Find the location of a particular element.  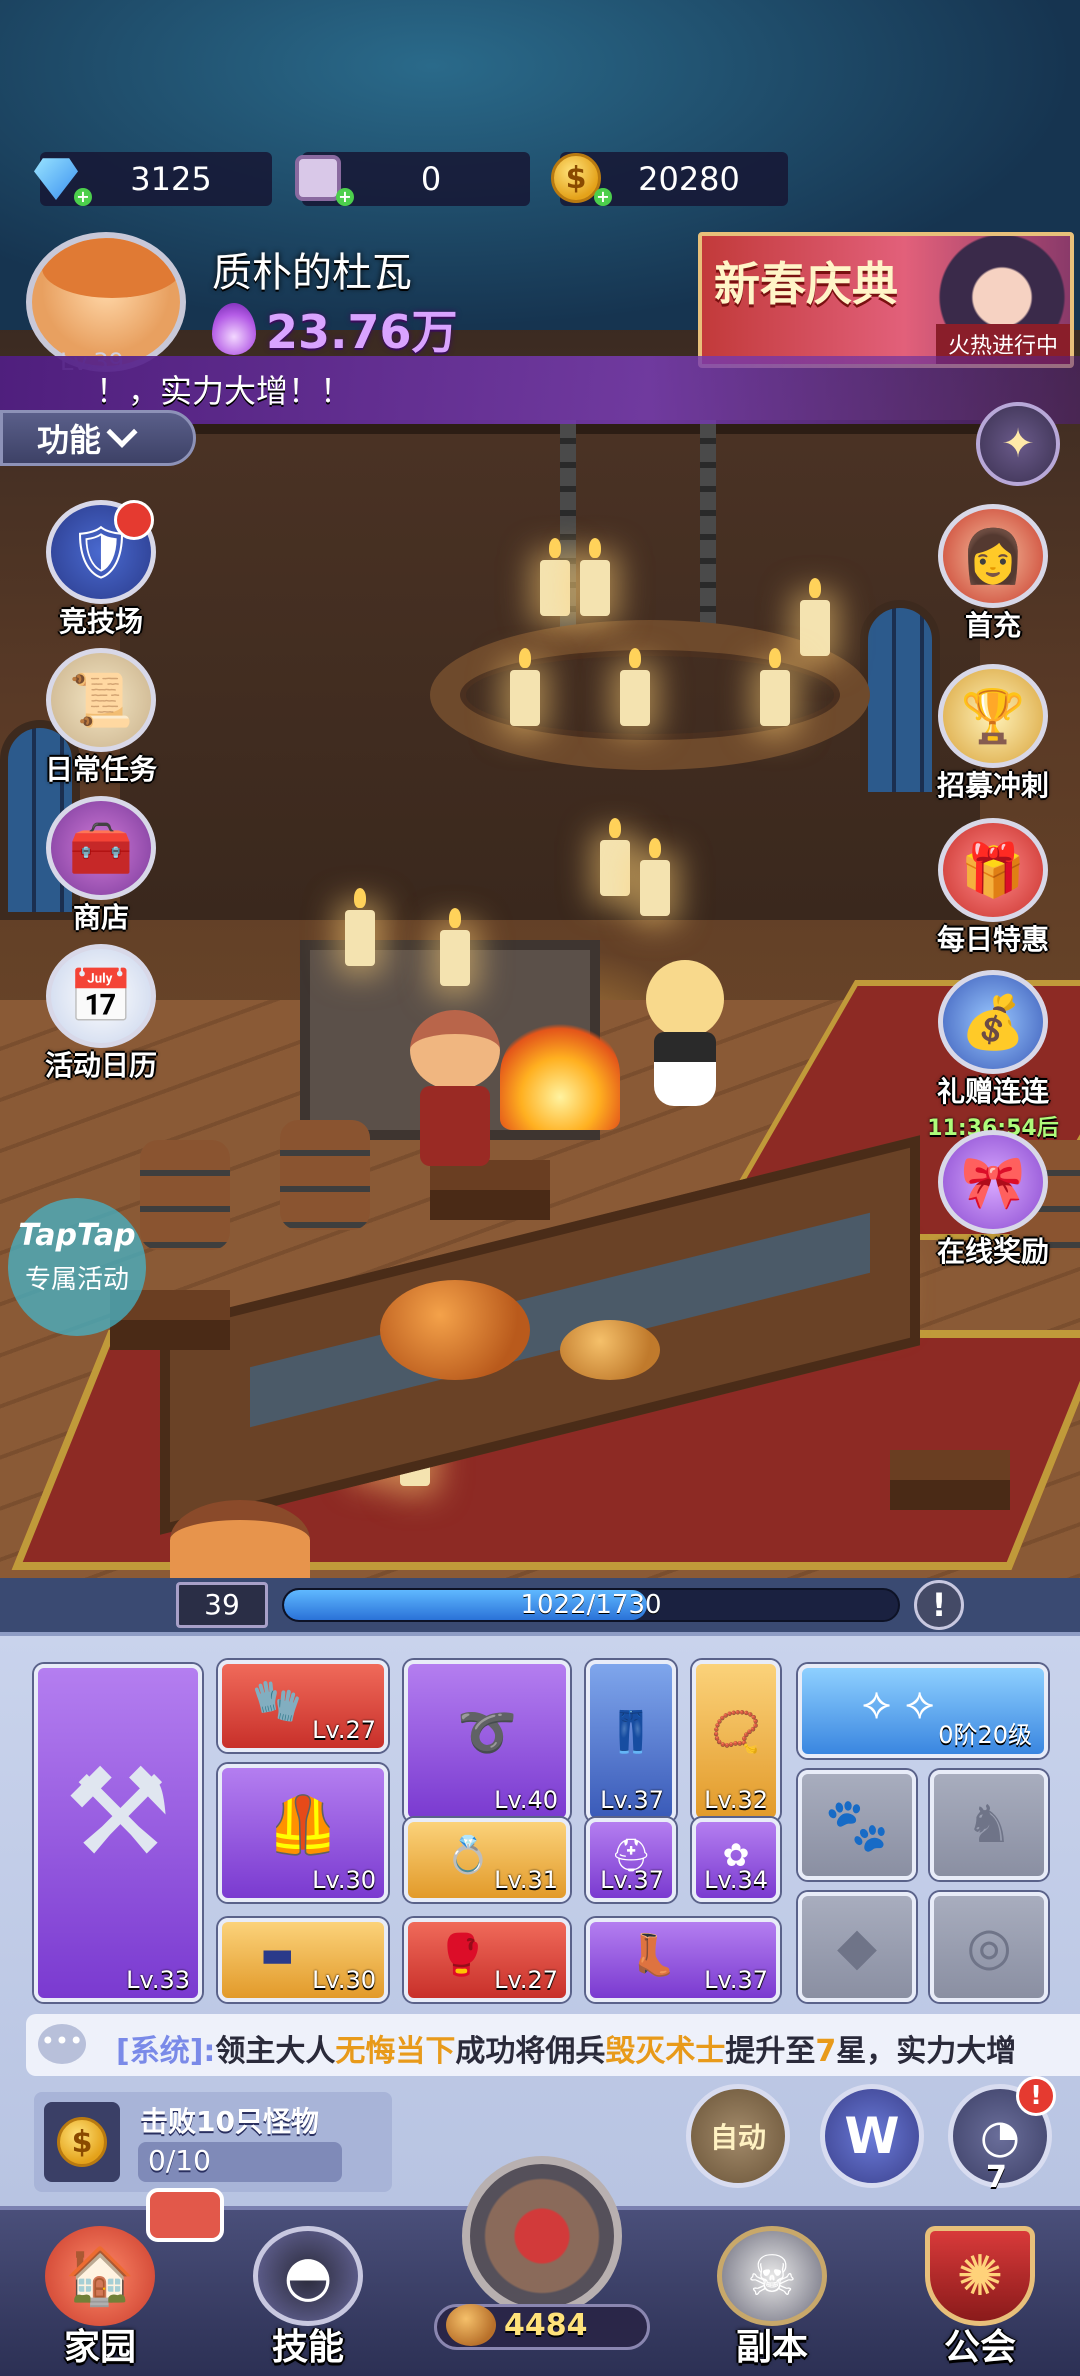

taptap-event-button: TapTap 专属活动 is located at coordinates (77, 1267).